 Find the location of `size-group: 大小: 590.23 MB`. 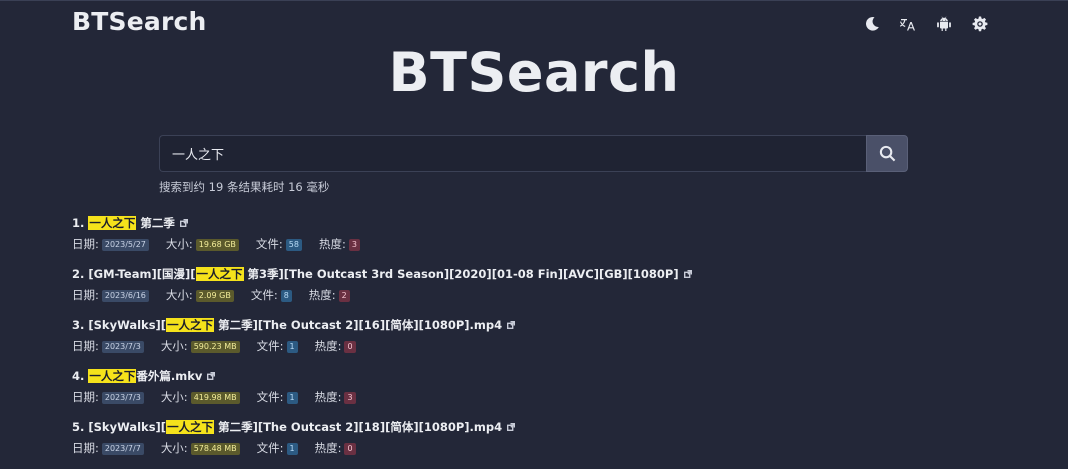

size-group: 大小: 590.23 MB is located at coordinates (200, 346).